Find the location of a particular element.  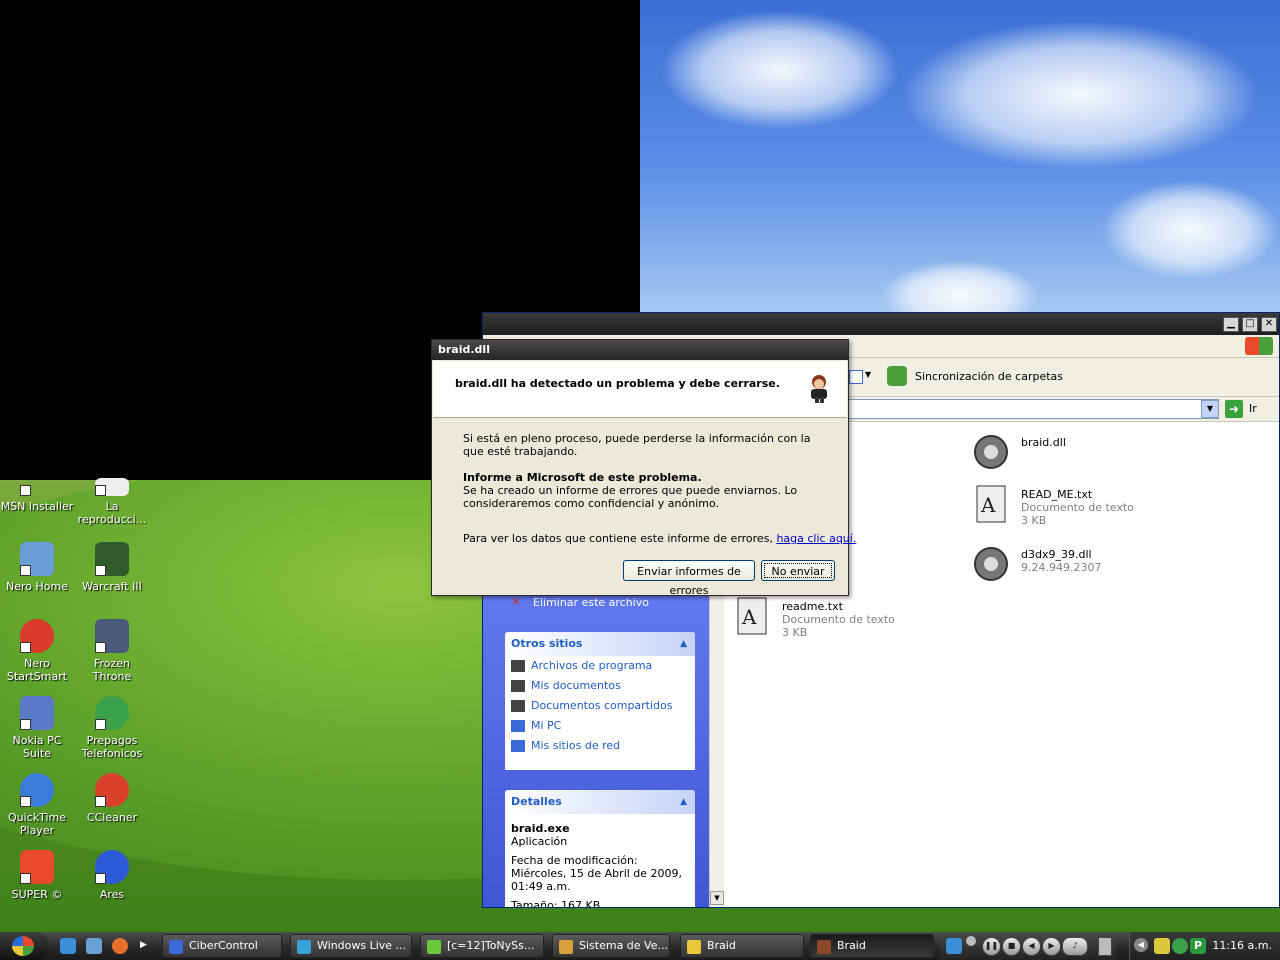

super-icon is located at coordinates (37, 867).